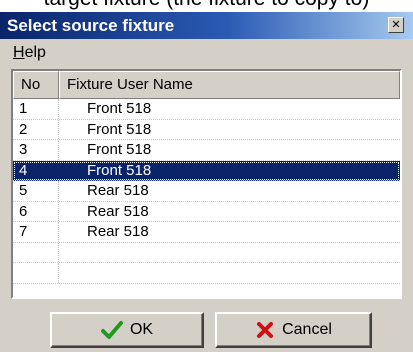 The height and width of the screenshot is (352, 413). What do you see at coordinates (206, 25) in the screenshot?
I see `title-bar: Select source fixture ✕` at bounding box center [206, 25].